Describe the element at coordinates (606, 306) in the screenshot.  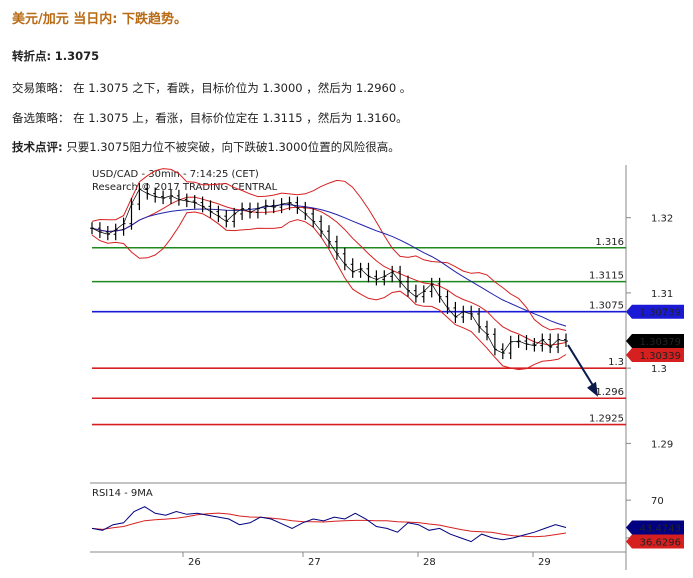
I see `level-label: 1.3075` at that location.